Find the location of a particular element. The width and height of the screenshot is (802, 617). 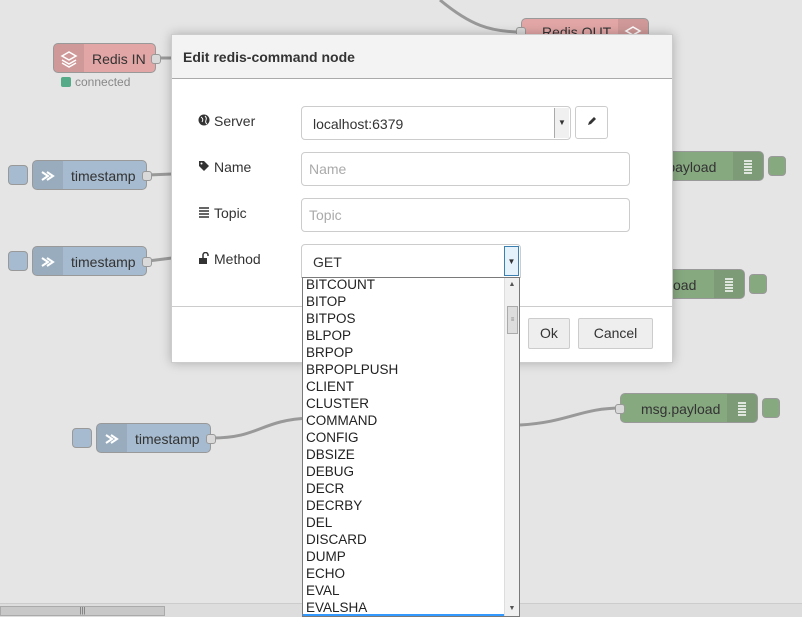

scroll-up-icon: ▲ is located at coordinates (512, 285).